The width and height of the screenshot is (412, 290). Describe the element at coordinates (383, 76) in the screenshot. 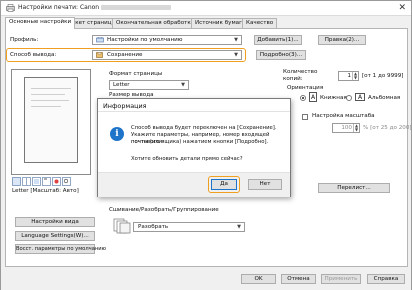

I see `copies-range: [от 1 до 9999]` at that location.